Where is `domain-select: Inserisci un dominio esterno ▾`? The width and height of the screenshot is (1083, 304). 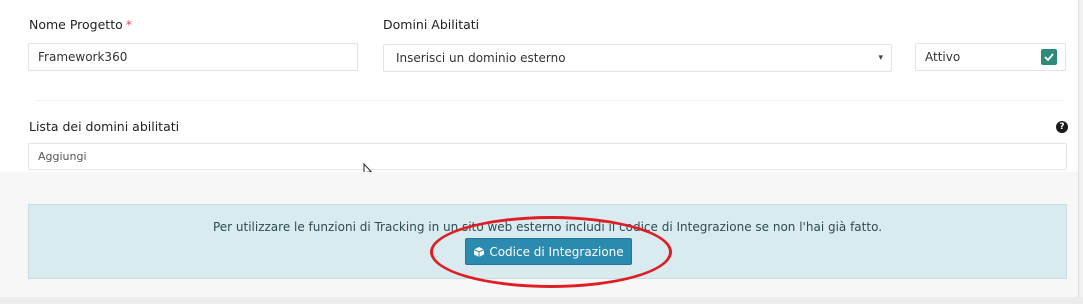
domain-select: Inserisci un dominio esterno ▾ is located at coordinates (637, 58).